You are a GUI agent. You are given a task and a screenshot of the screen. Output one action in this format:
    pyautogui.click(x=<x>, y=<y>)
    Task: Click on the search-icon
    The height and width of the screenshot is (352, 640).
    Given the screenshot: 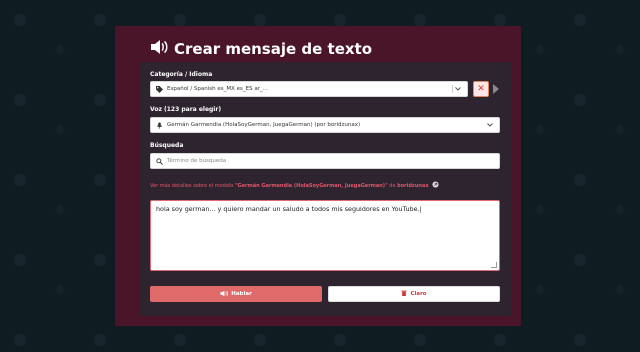 What is the action you would take?
    pyautogui.click(x=159, y=161)
    